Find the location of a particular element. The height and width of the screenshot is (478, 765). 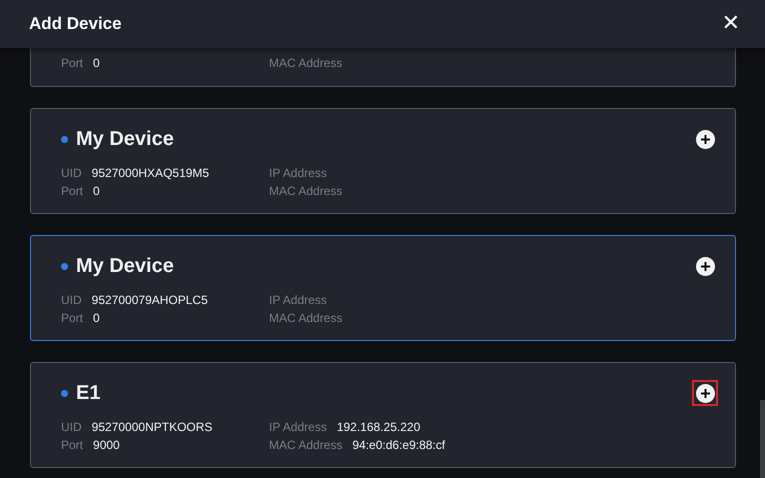

device-name: E1 is located at coordinates (88, 393).